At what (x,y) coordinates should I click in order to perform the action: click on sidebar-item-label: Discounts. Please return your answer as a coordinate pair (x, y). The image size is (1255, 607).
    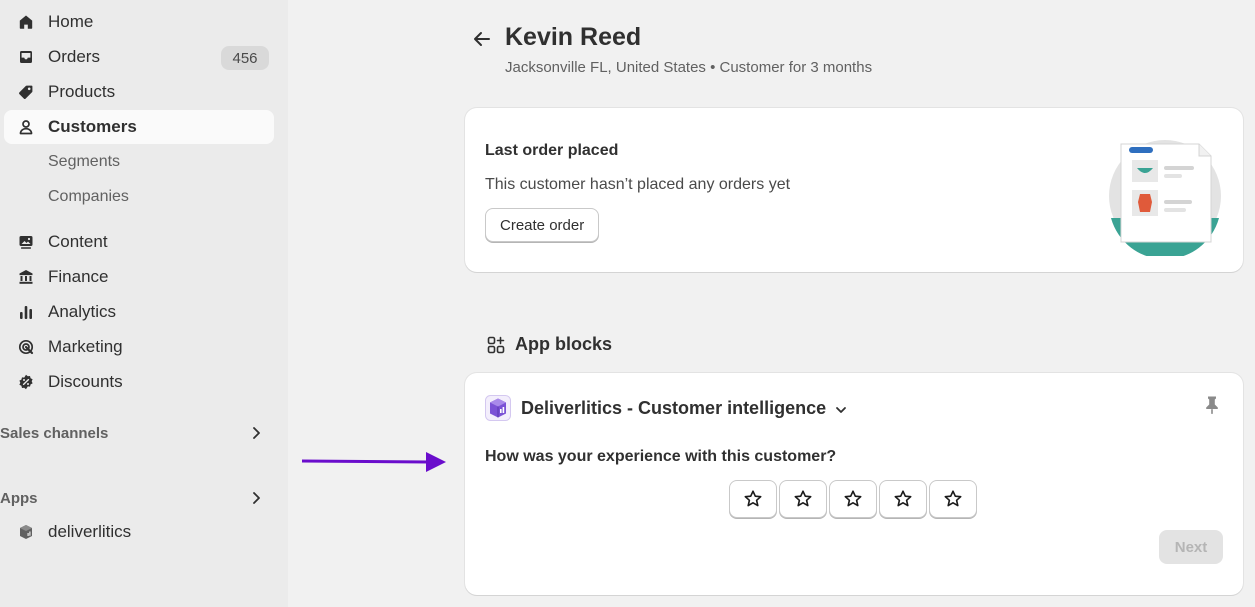
    Looking at the image, I should click on (85, 381).